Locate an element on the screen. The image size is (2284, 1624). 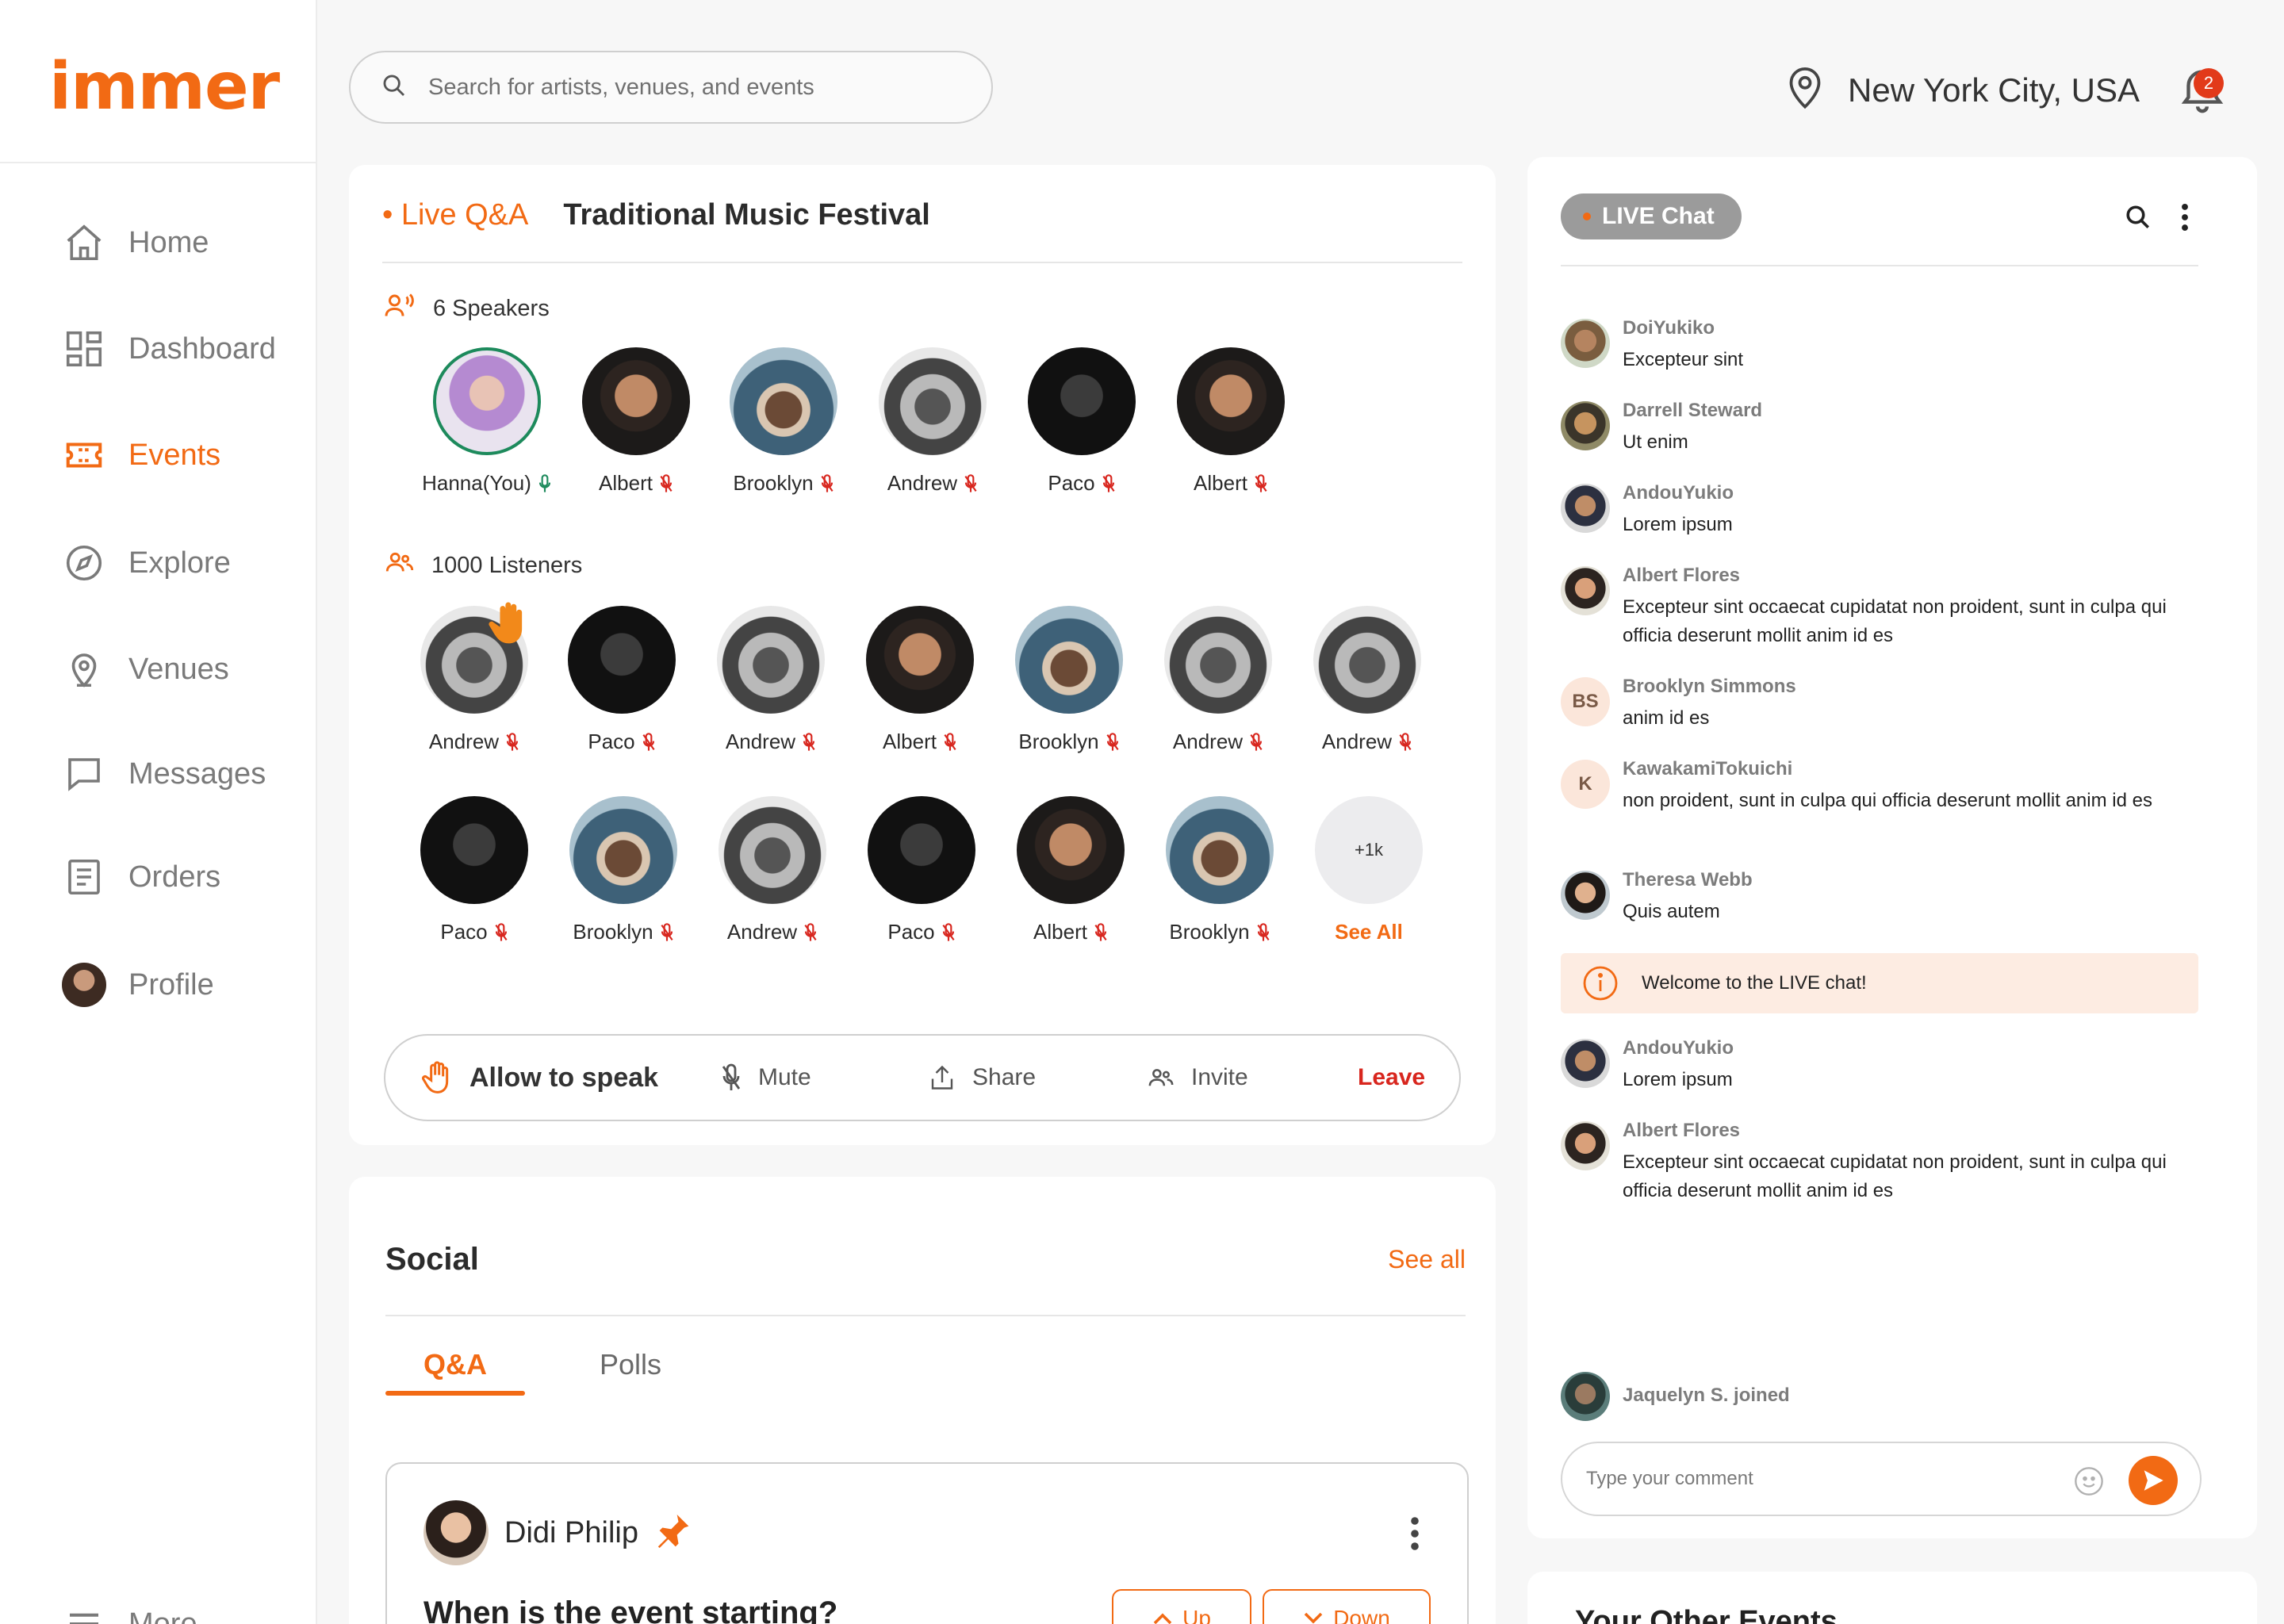
session-action-bar: Allow to speak Mute Share Invite Leave is located at coordinates (922, 1077).